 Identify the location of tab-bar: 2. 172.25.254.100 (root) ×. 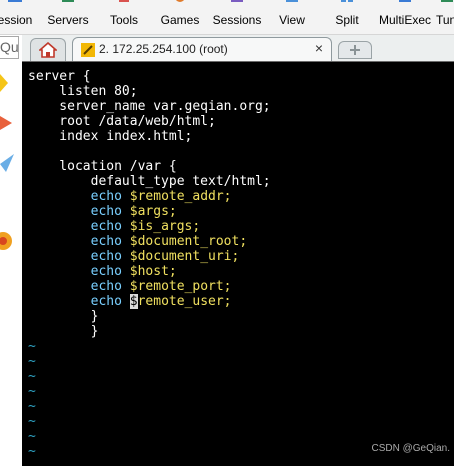
(238, 48).